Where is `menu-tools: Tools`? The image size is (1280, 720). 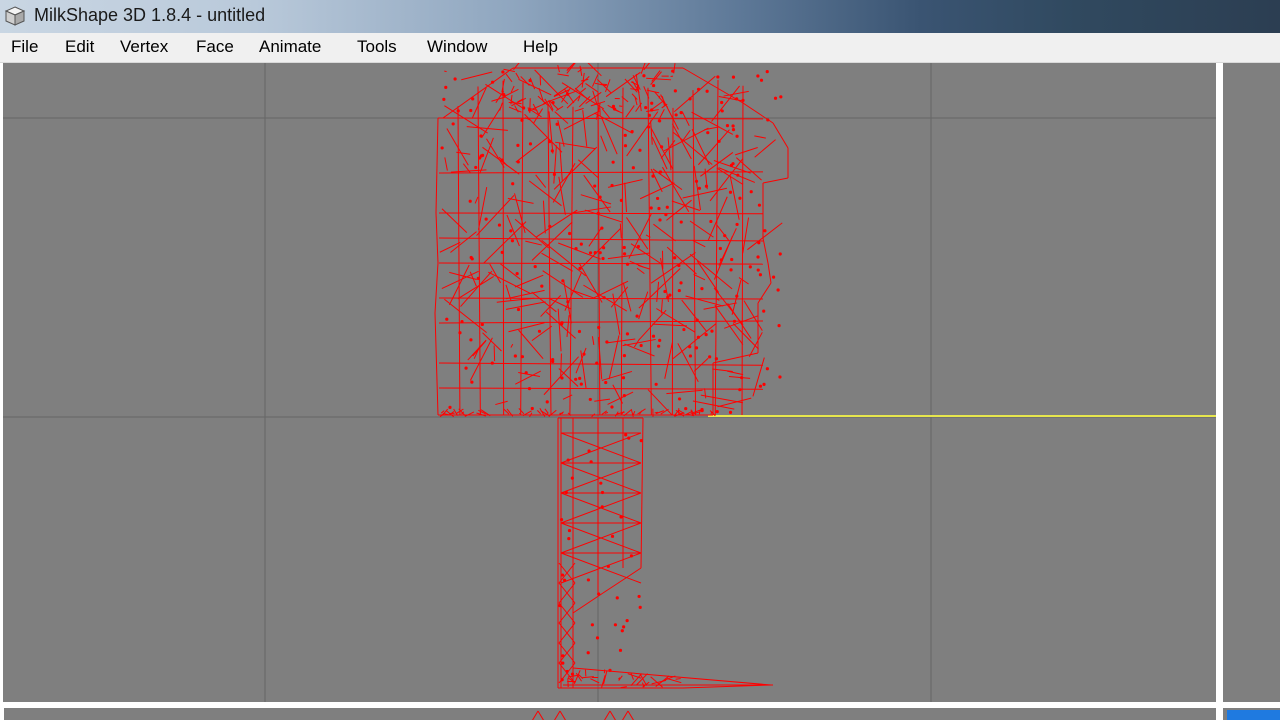
menu-tools: Tools is located at coordinates (377, 47).